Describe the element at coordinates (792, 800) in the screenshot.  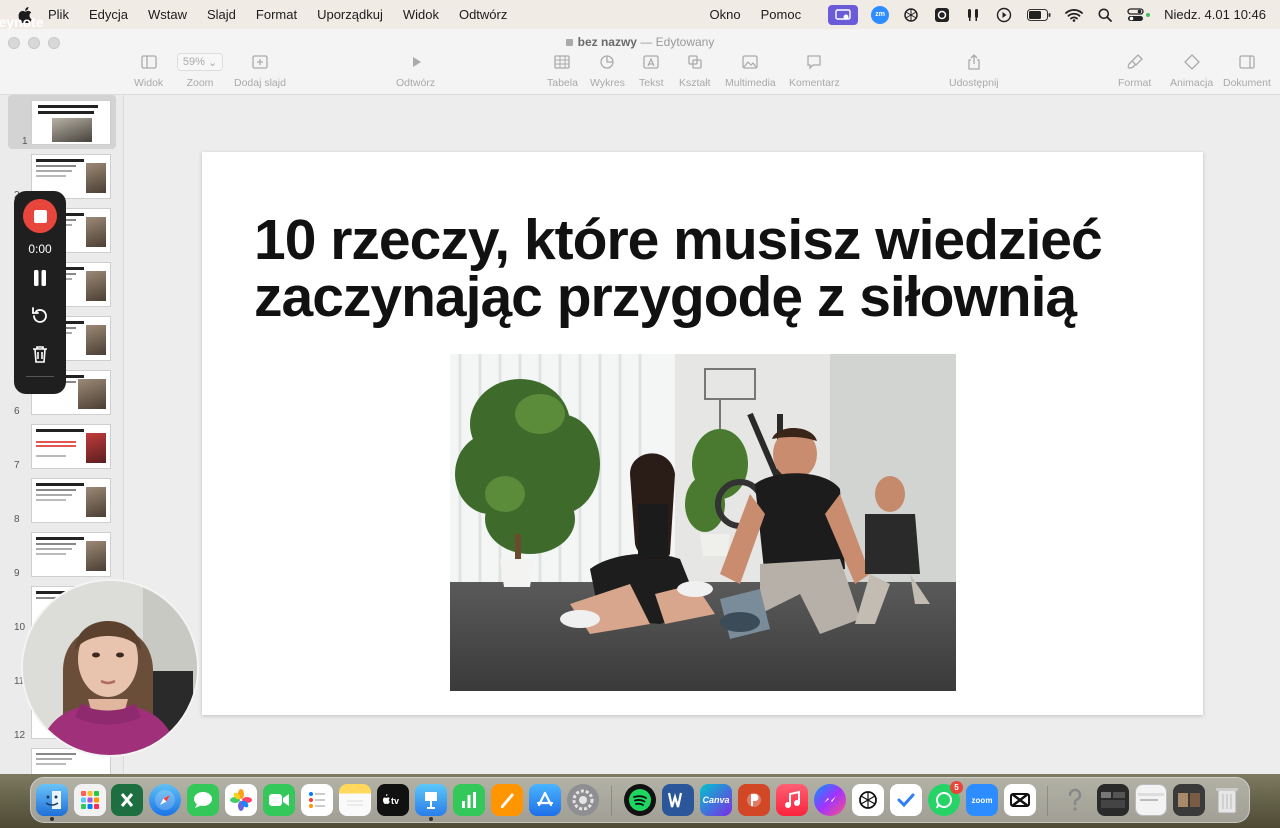
I see `music-icon` at that location.